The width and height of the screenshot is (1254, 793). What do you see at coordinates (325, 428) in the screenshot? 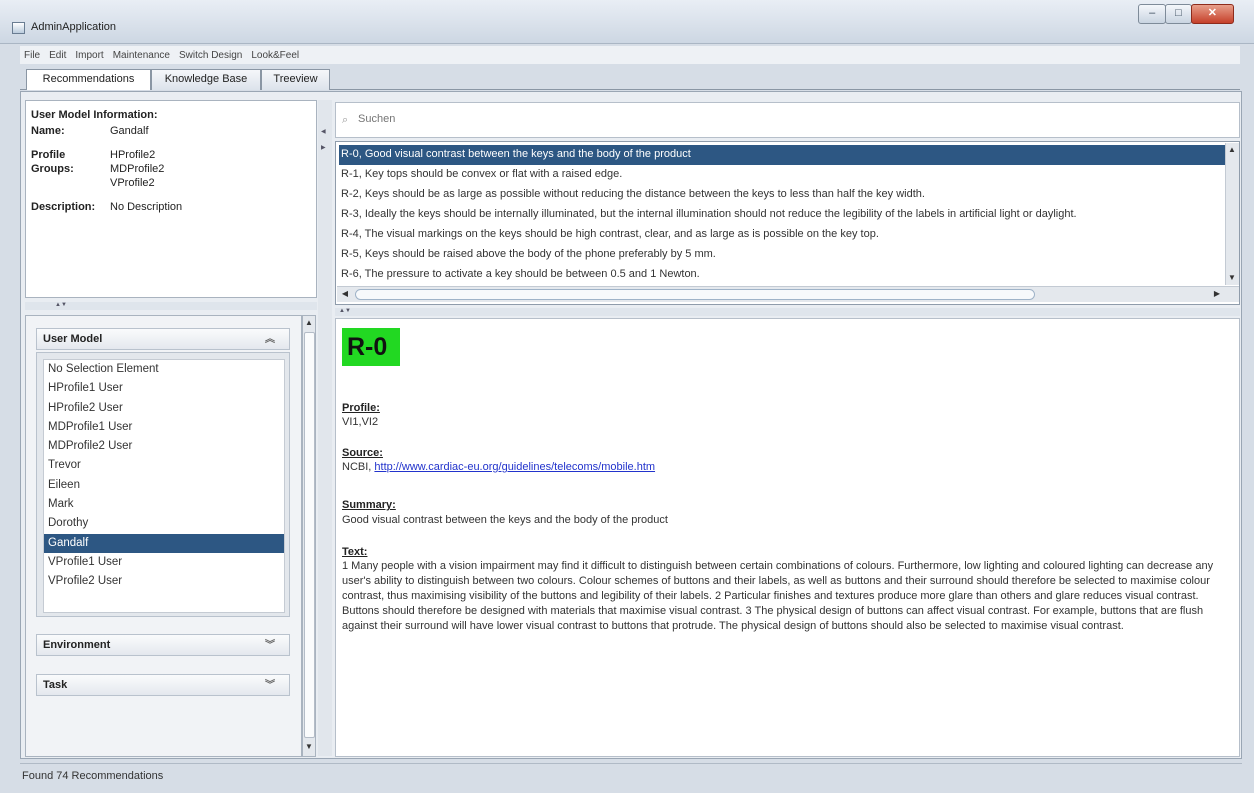
I see `vertical-splitter: ◀ ▶` at bounding box center [325, 428].